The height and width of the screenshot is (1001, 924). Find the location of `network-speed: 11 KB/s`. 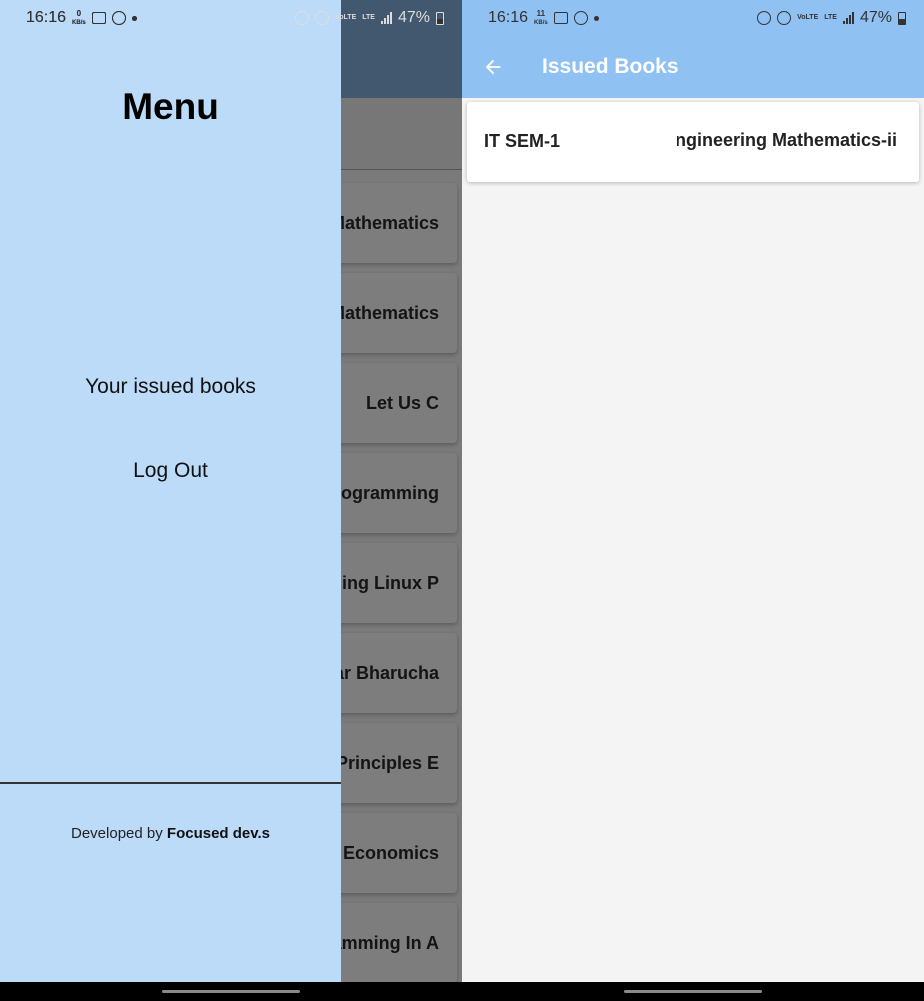

network-speed: 11 KB/s is located at coordinates (541, 17).